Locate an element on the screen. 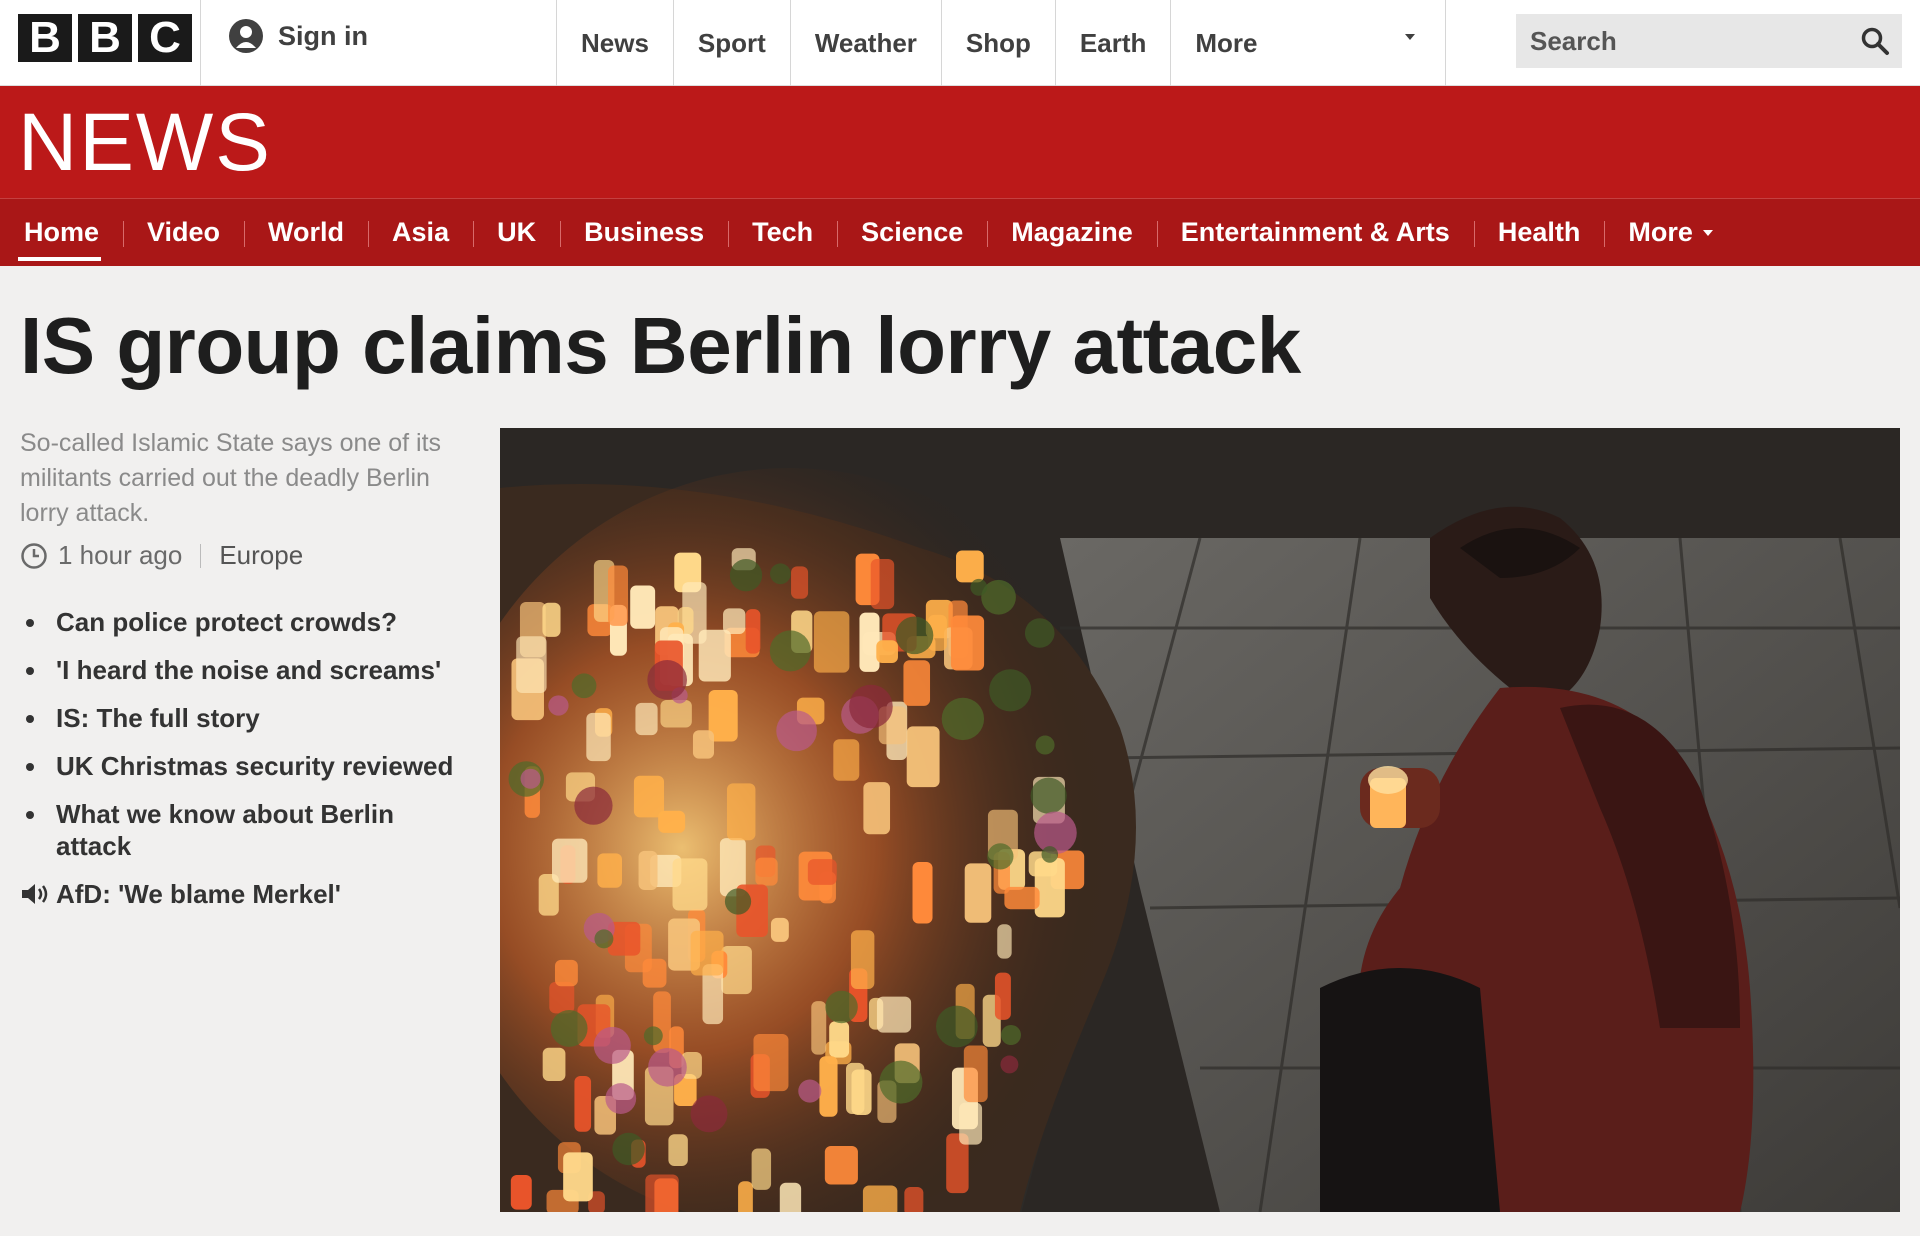 Image resolution: width=1920 pixels, height=1236 pixels. top-nav: News Sport Weather Shop Earth More is located at coordinates (1001, 43).